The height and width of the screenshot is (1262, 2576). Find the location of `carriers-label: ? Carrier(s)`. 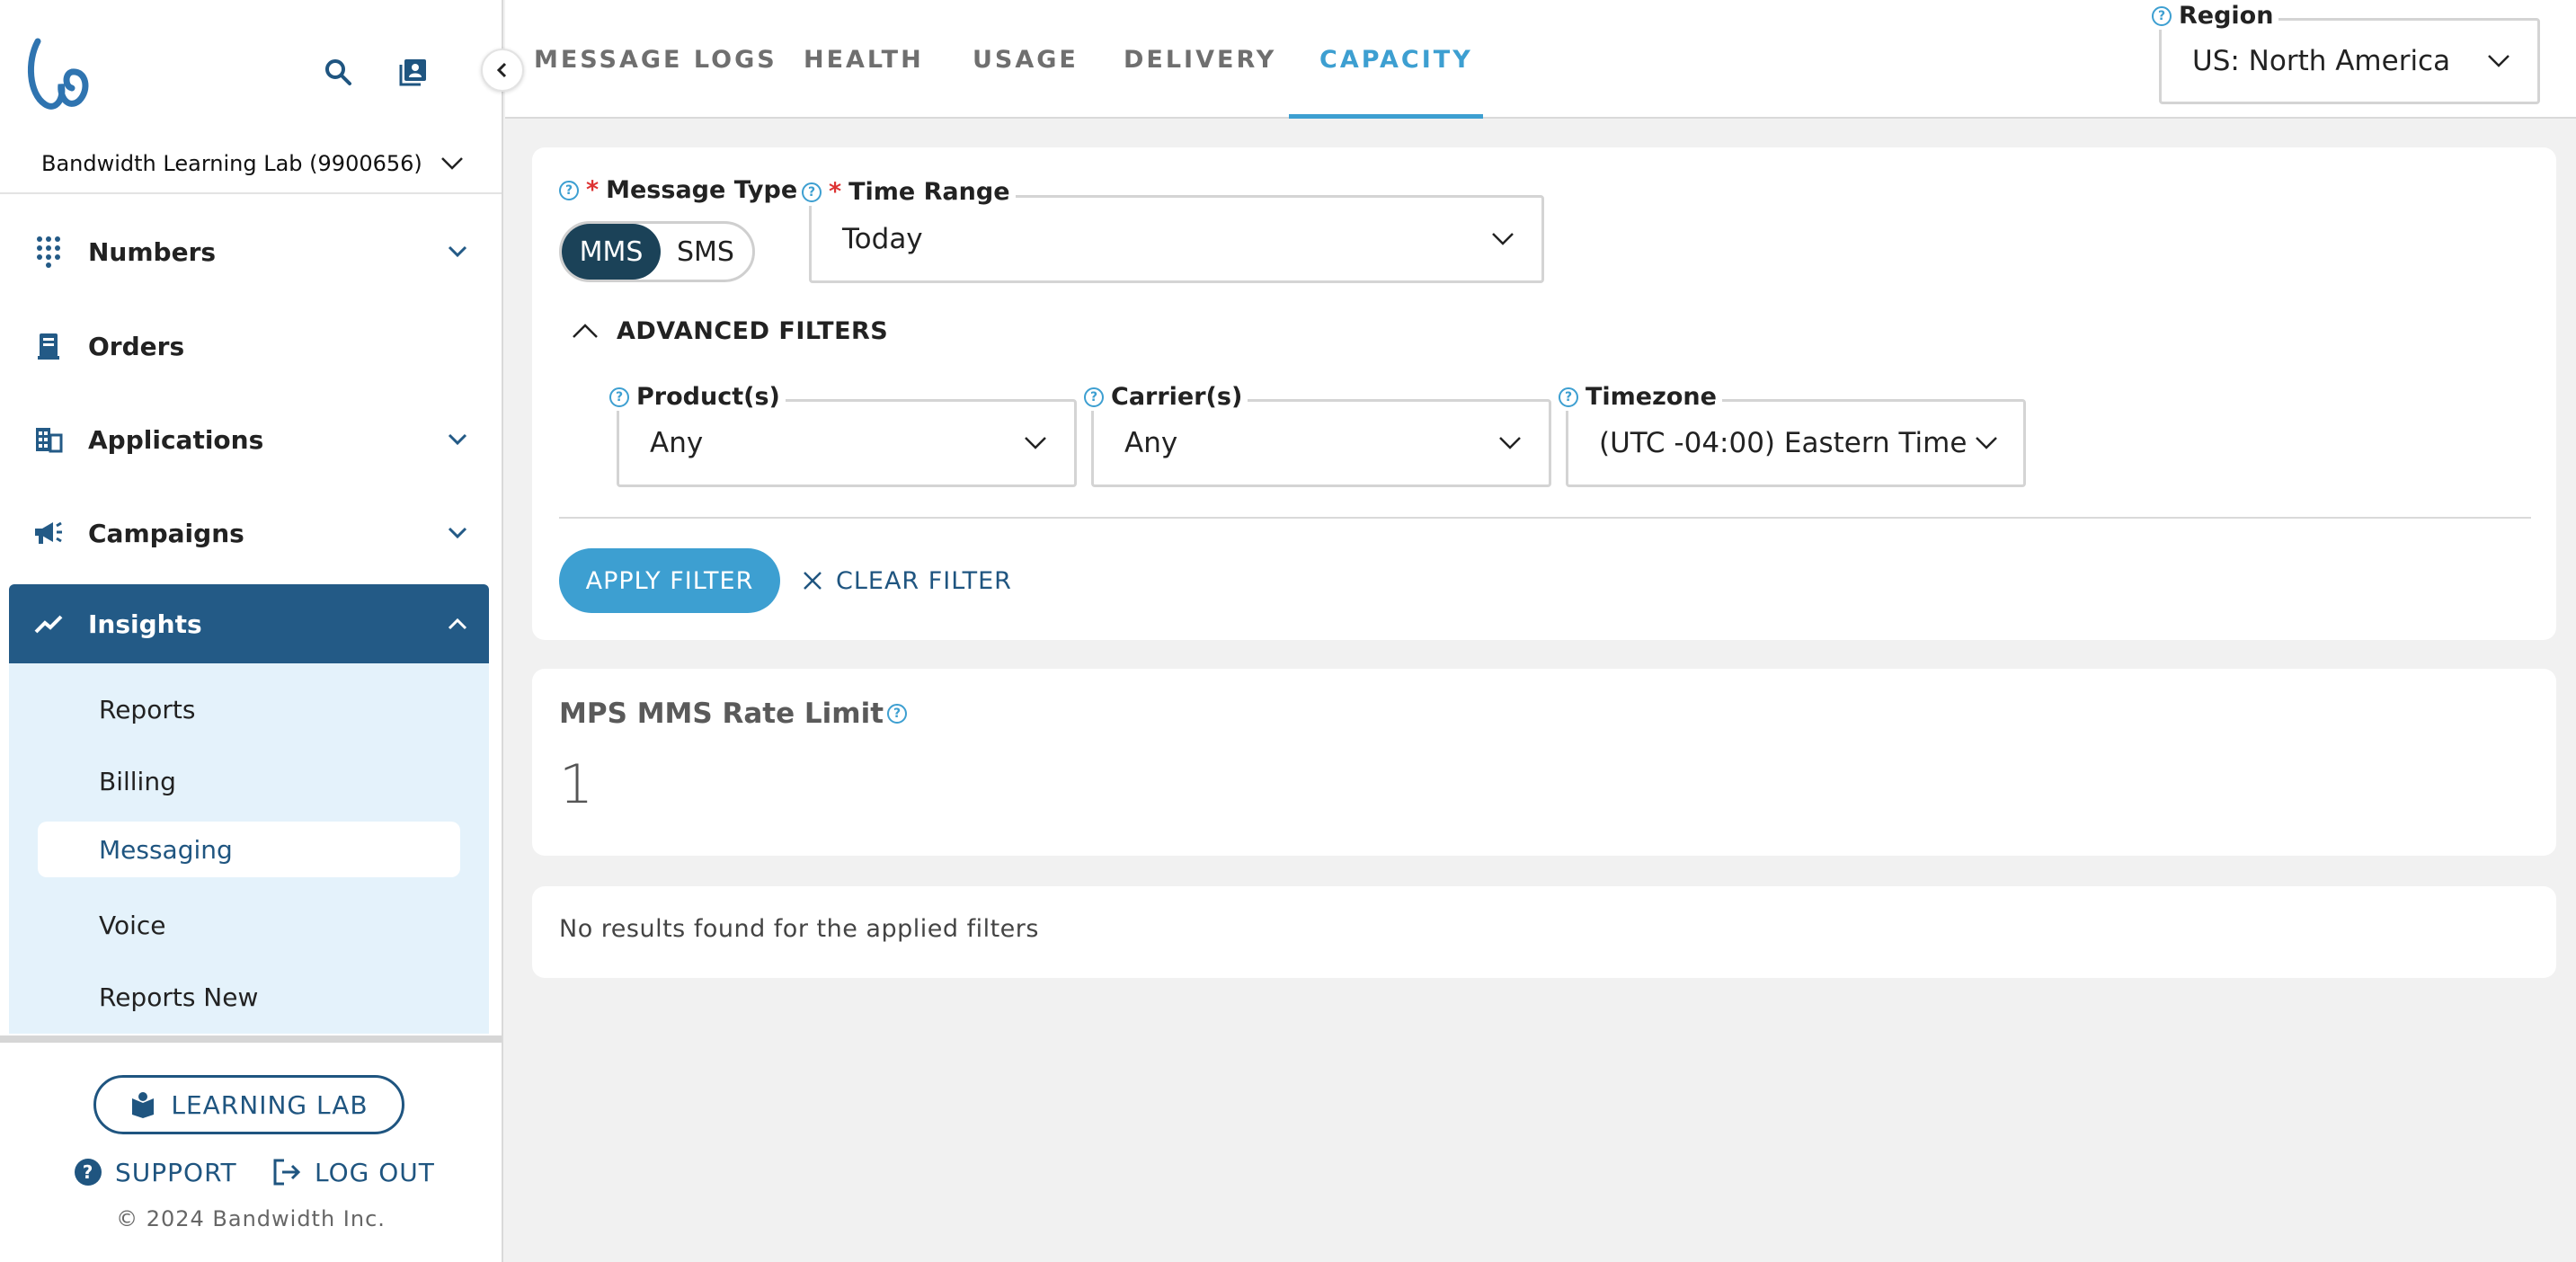

carriers-label: ? Carrier(s) is located at coordinates (1163, 397).